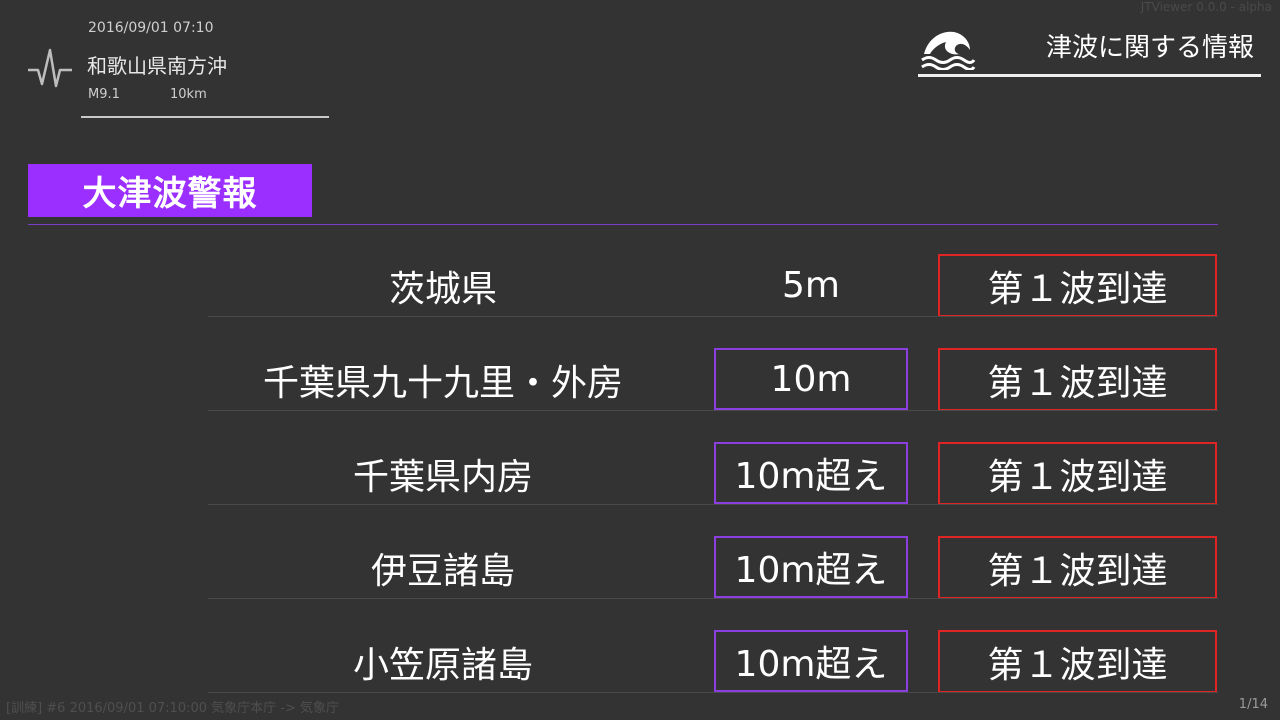  Describe the element at coordinates (640, 489) in the screenshot. I see `forecast-row: 千葉県内房 10m超え 第１波到達` at that location.